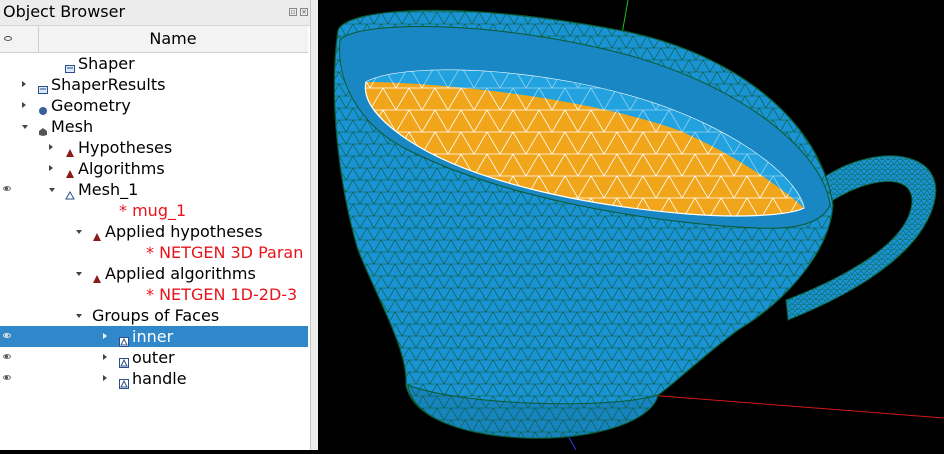 This screenshot has height=454, width=944. Describe the element at coordinates (70, 65) in the screenshot. I see `shaper-module-icon` at that location.